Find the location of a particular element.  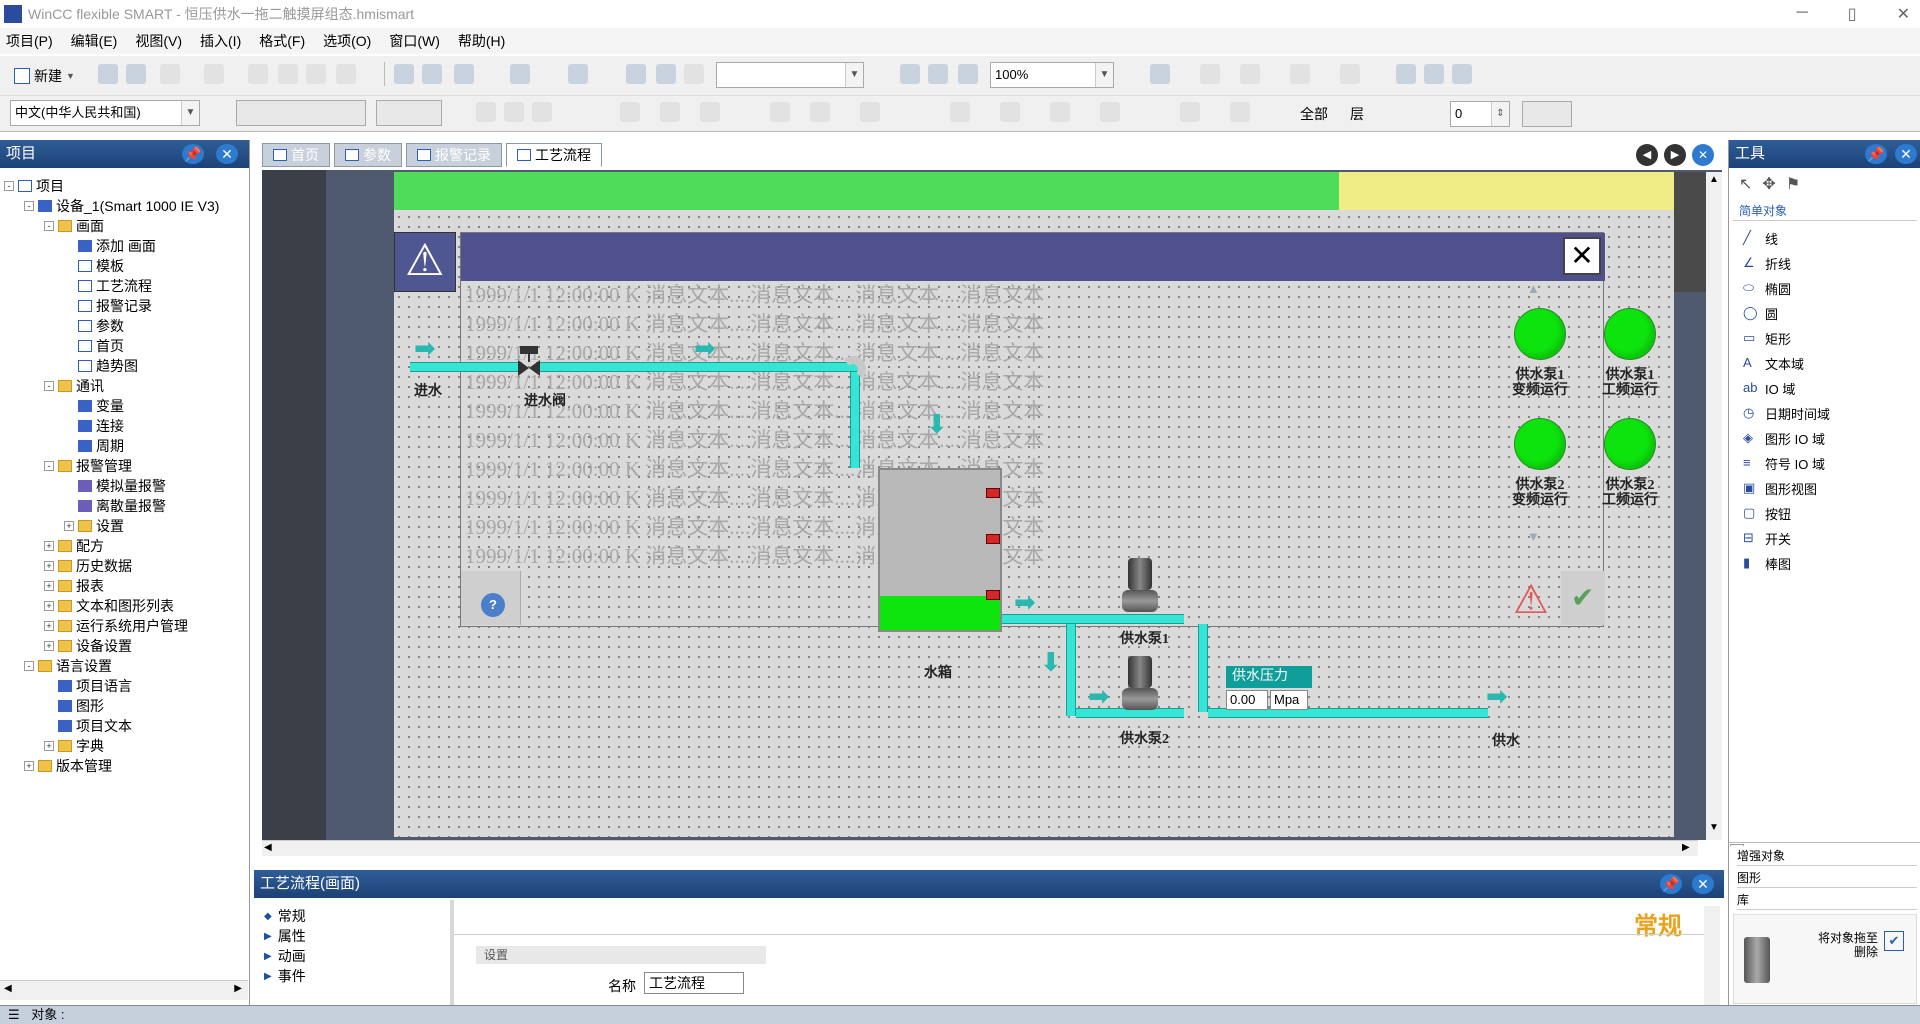

prop-nav-animation: ▶ 动画 is located at coordinates (354, 956).